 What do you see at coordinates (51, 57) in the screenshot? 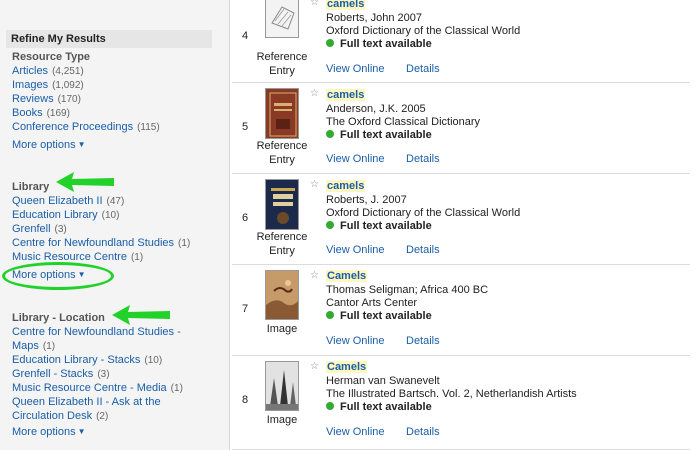
I see `facet-title: Resource Type` at bounding box center [51, 57].